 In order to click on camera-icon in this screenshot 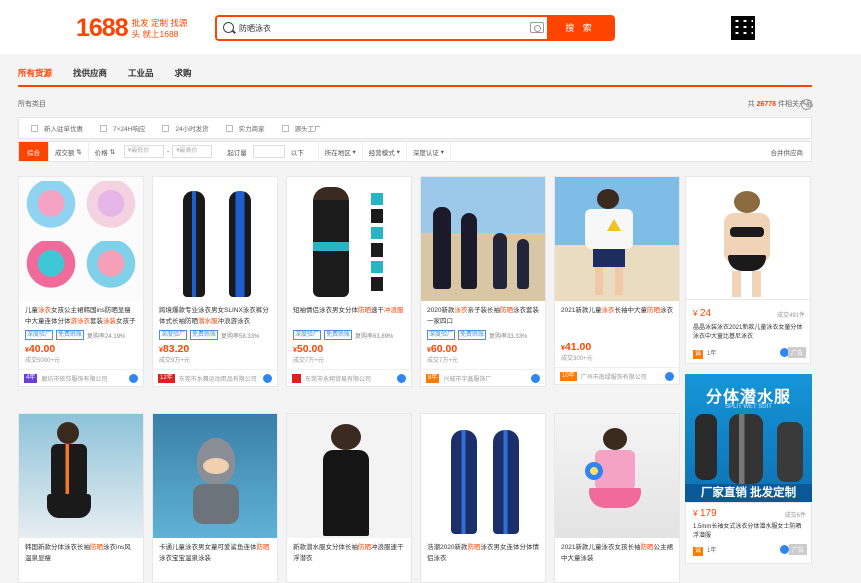, I will do `click(537, 27)`.